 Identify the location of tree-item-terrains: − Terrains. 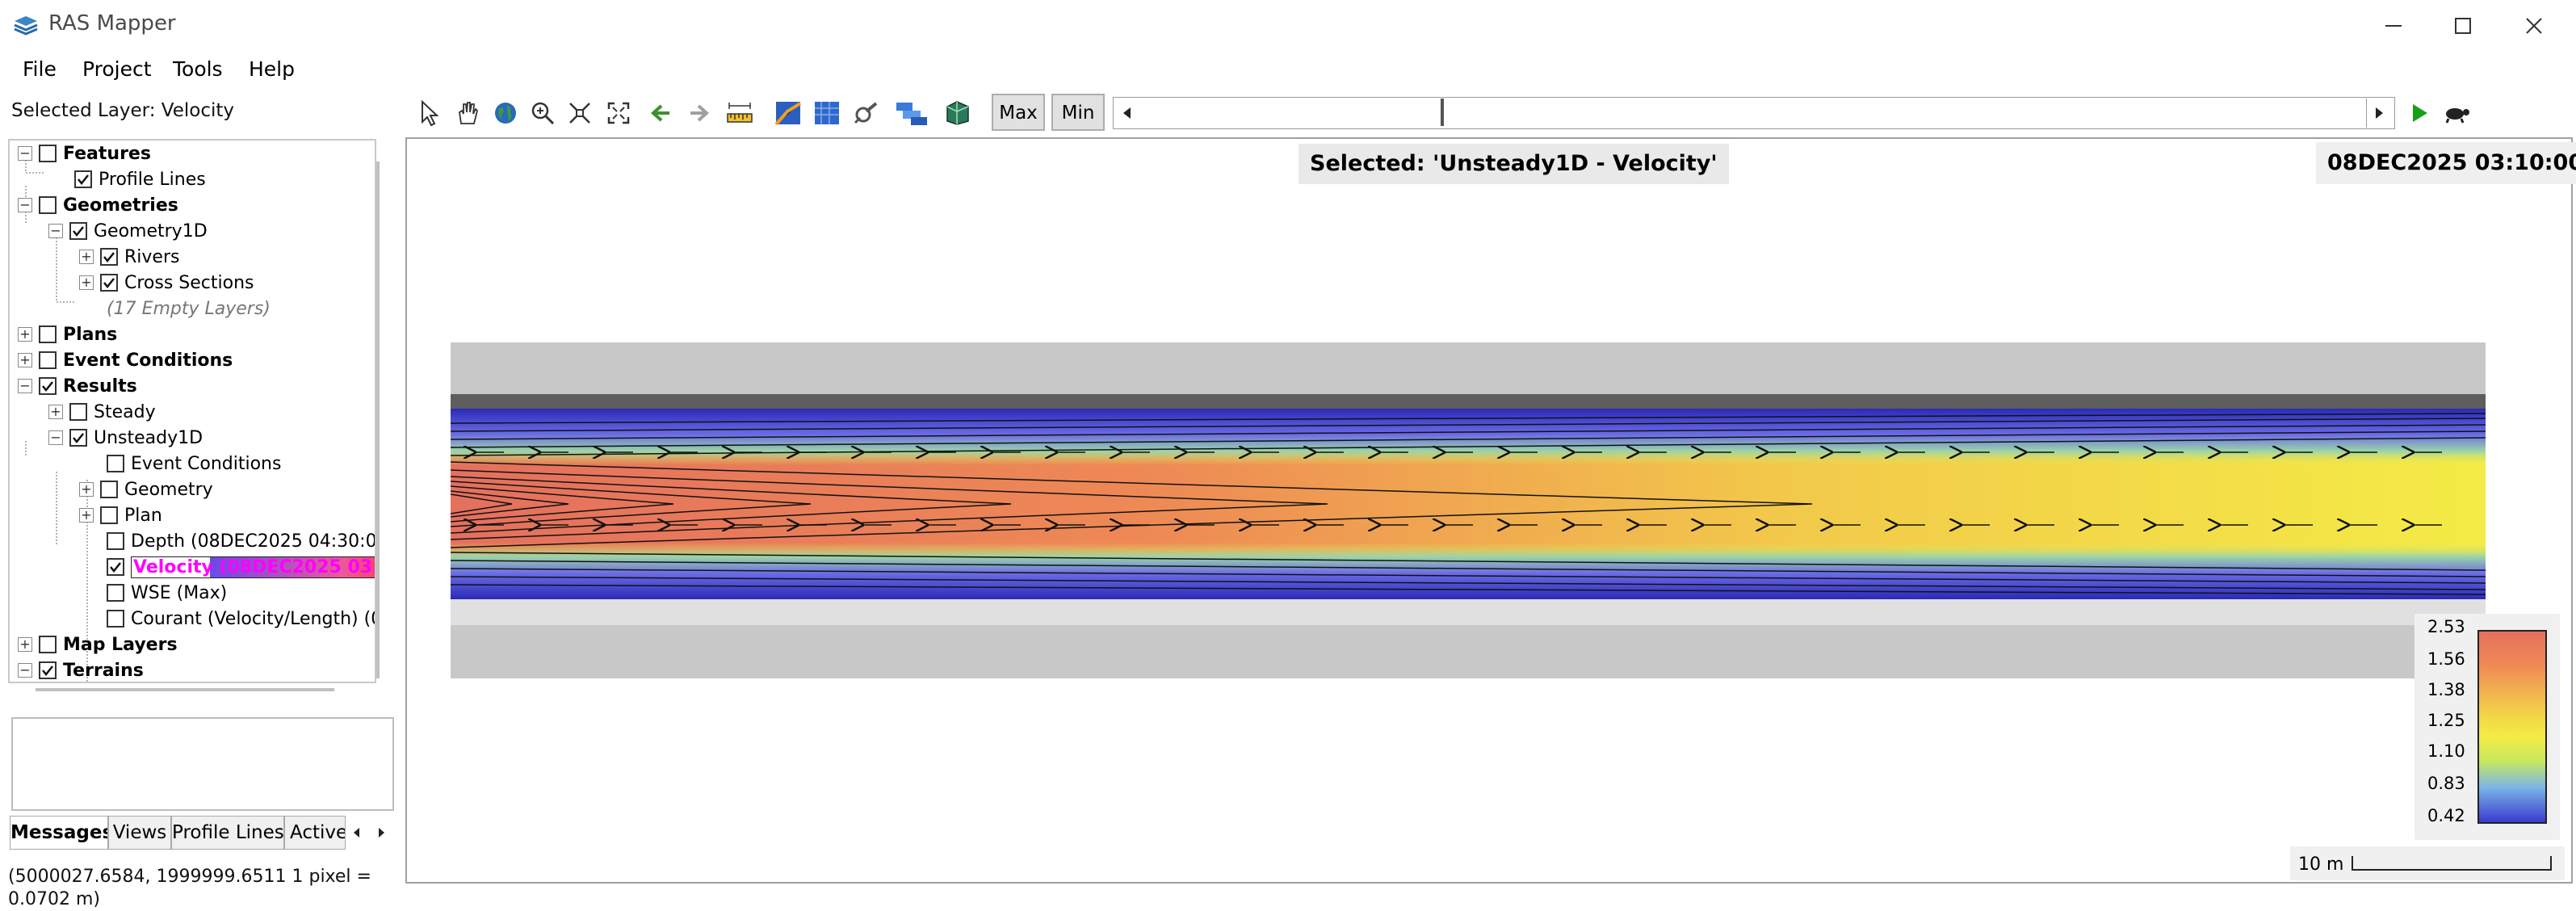
(81, 669).